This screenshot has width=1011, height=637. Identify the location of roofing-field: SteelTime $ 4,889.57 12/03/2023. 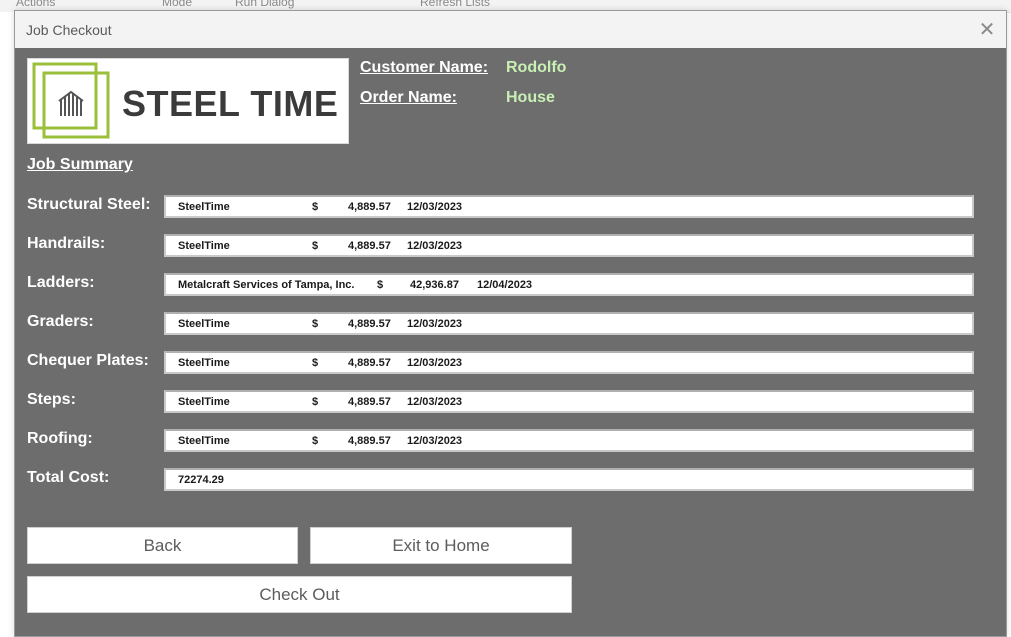
(569, 440).